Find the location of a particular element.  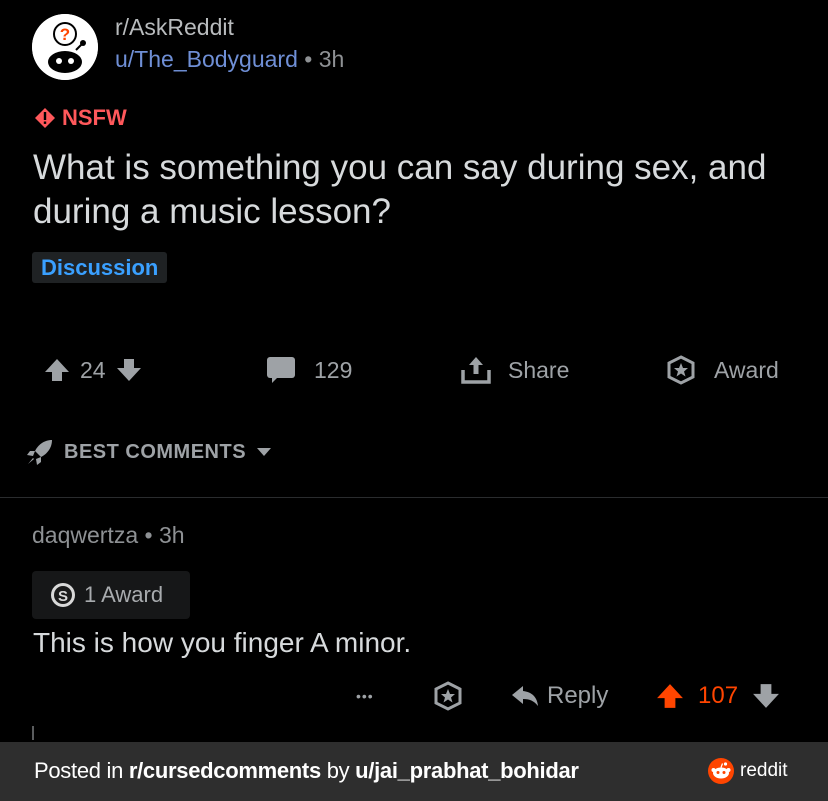

comment-age: 3h is located at coordinates (171, 535).